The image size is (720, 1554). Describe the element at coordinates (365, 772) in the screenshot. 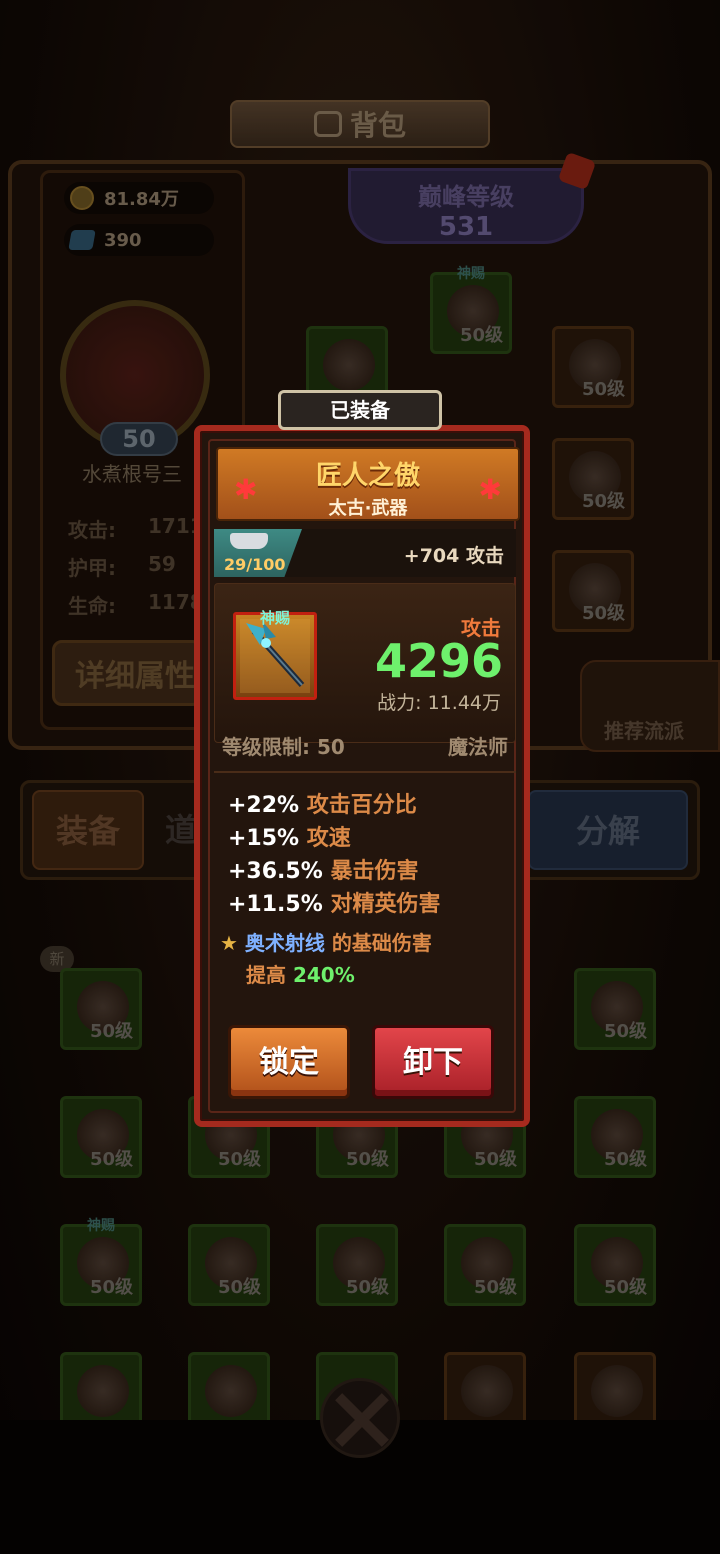

I see `divider` at that location.